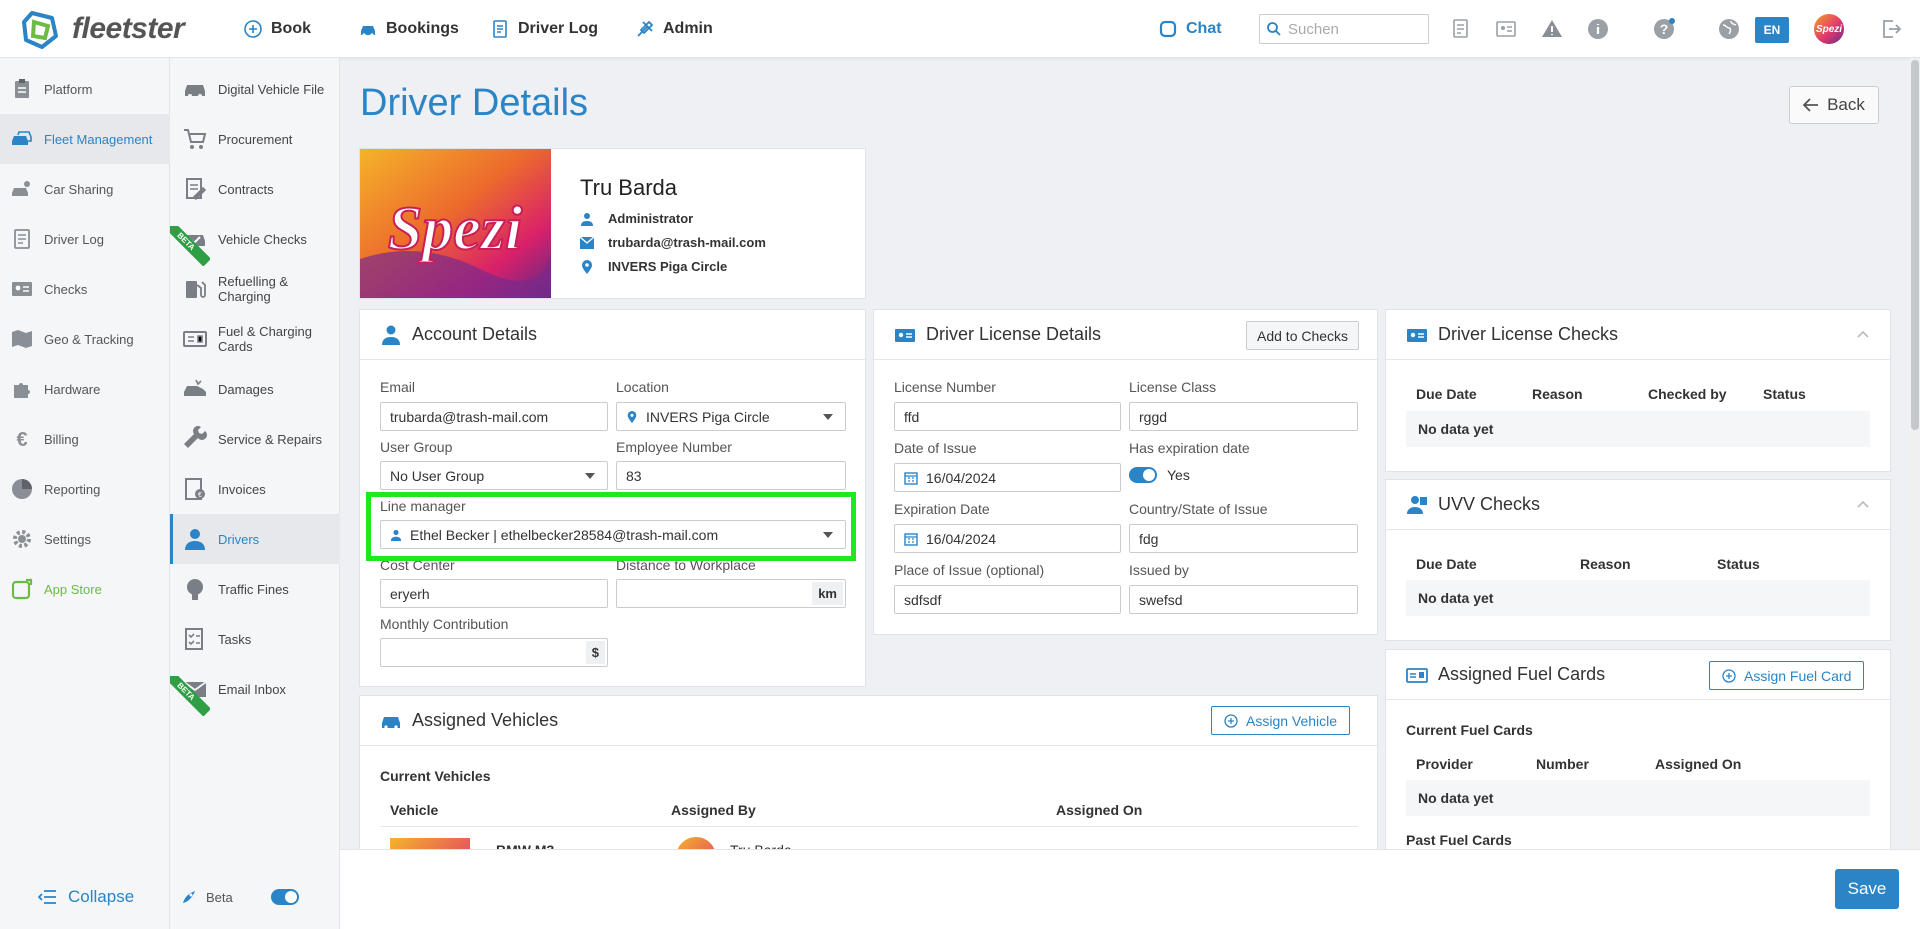  What do you see at coordinates (40, 30) in the screenshot?
I see `fleetster-logo-icon` at bounding box center [40, 30].